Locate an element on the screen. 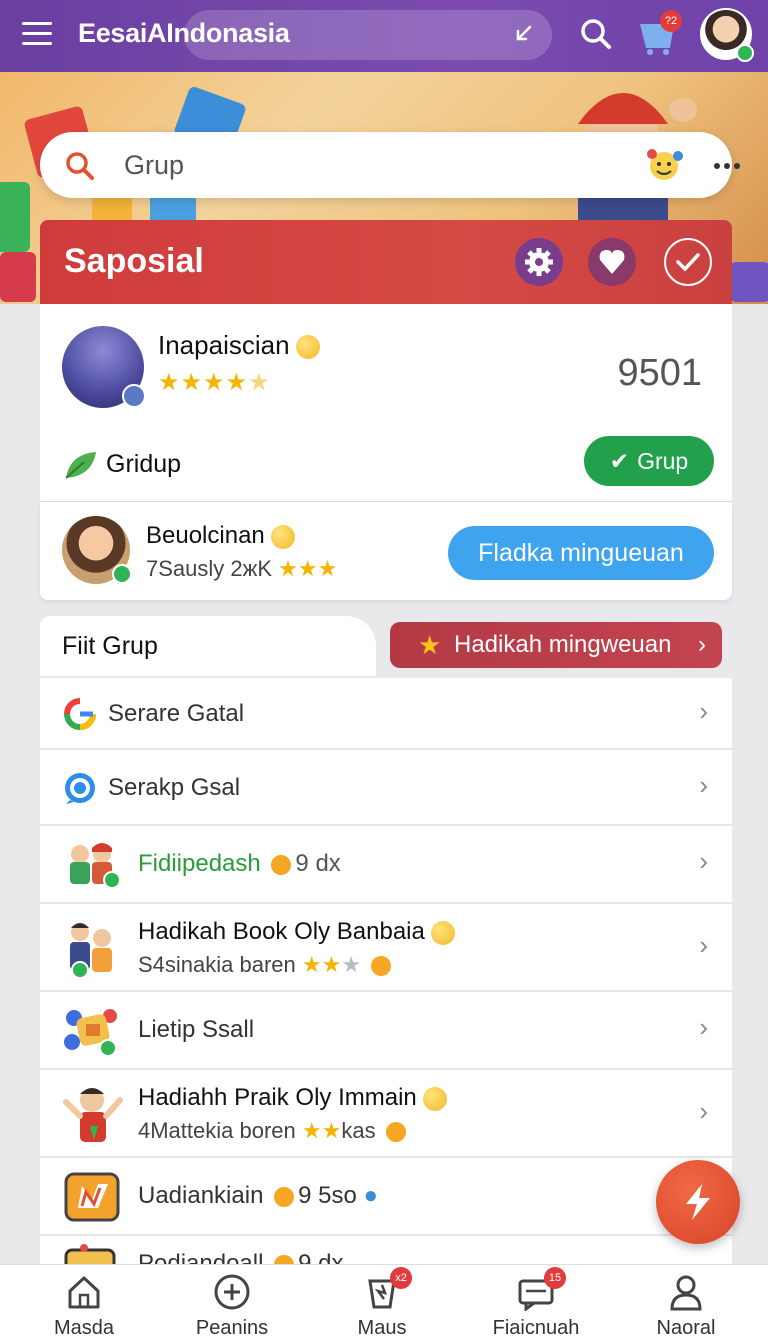  person-name: Beuolcinan is located at coordinates (220, 536).